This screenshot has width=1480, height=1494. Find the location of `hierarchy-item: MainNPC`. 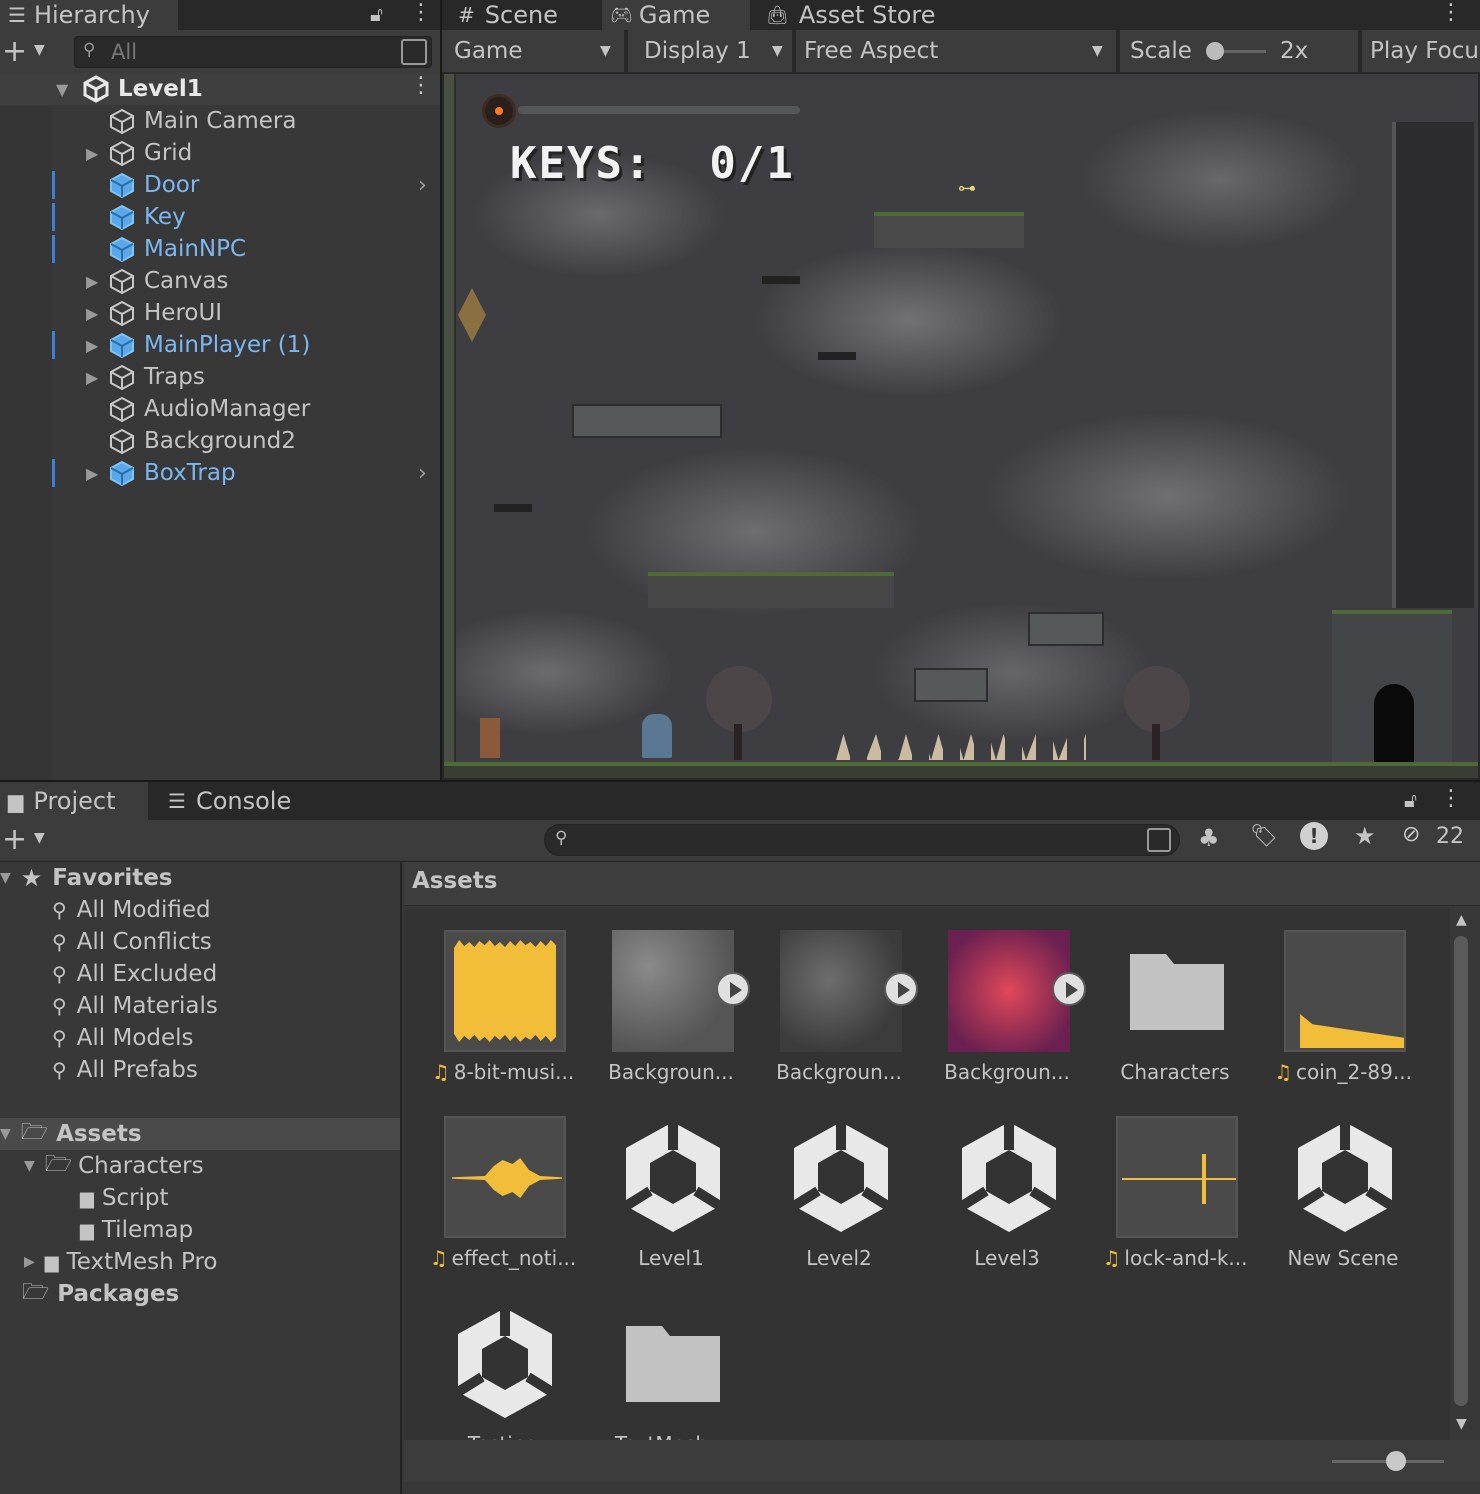

hierarchy-item: MainNPC is located at coordinates (220, 249).